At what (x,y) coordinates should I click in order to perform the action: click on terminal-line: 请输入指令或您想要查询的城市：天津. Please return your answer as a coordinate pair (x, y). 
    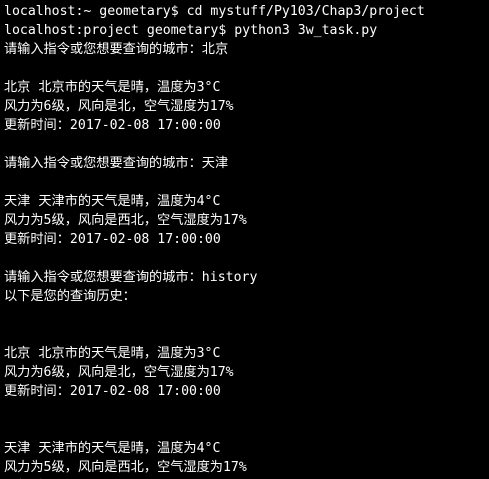
    Looking at the image, I should click on (116, 163).